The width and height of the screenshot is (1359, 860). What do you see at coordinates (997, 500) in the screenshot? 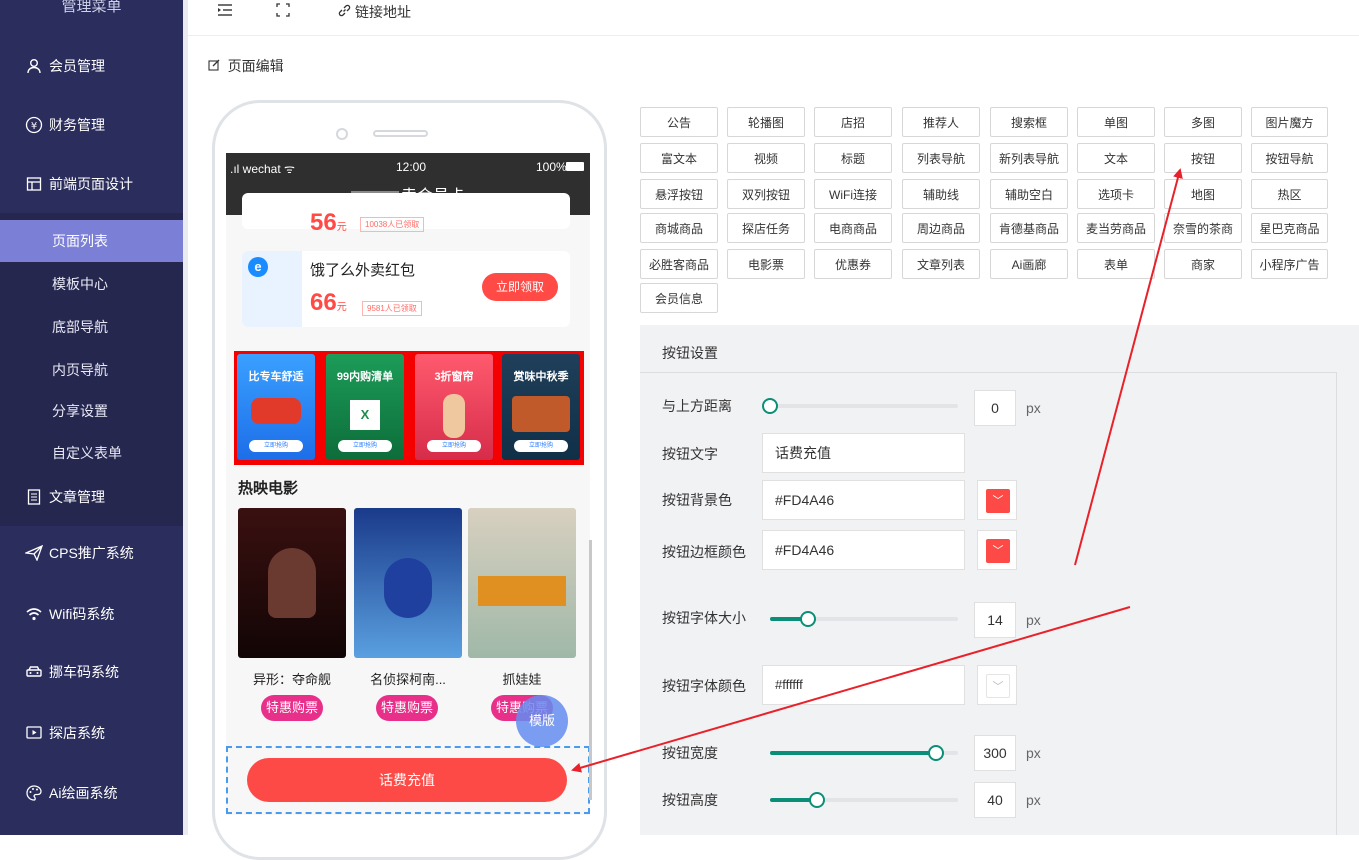
I see `bg-color-picker: ﹀` at bounding box center [997, 500].